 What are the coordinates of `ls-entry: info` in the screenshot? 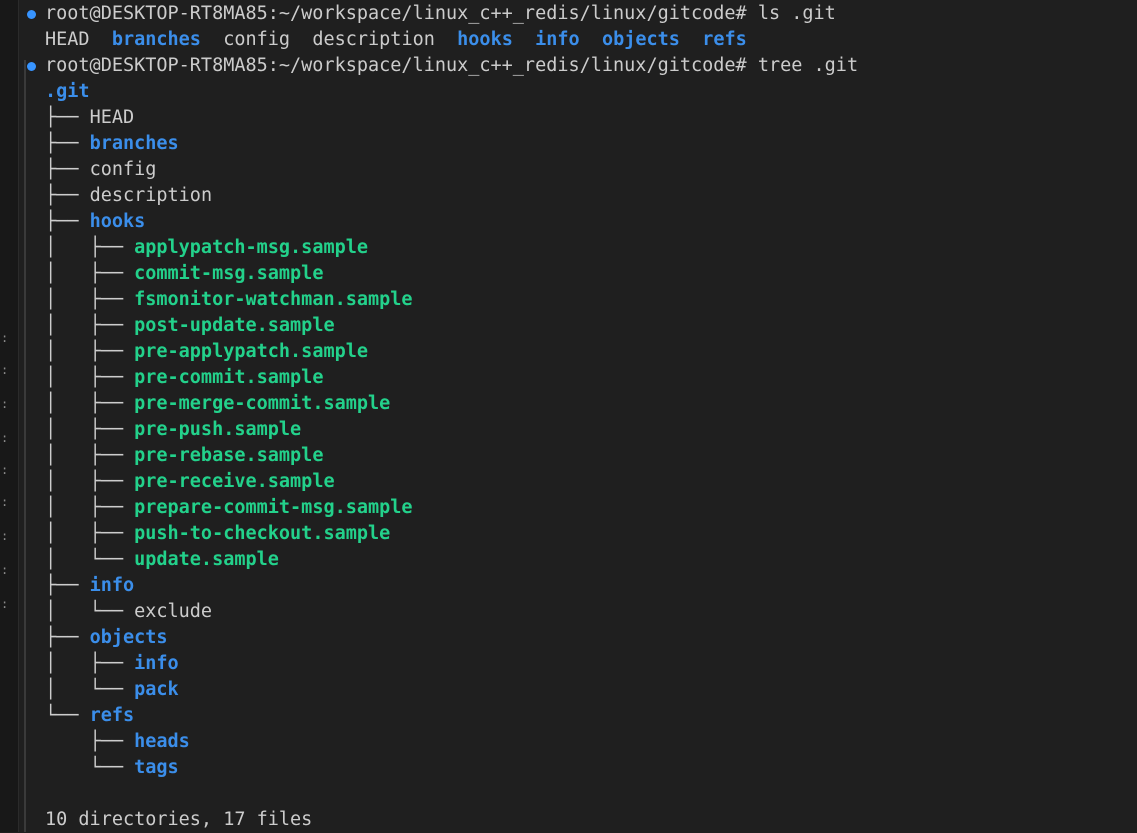 It's located at (557, 39).